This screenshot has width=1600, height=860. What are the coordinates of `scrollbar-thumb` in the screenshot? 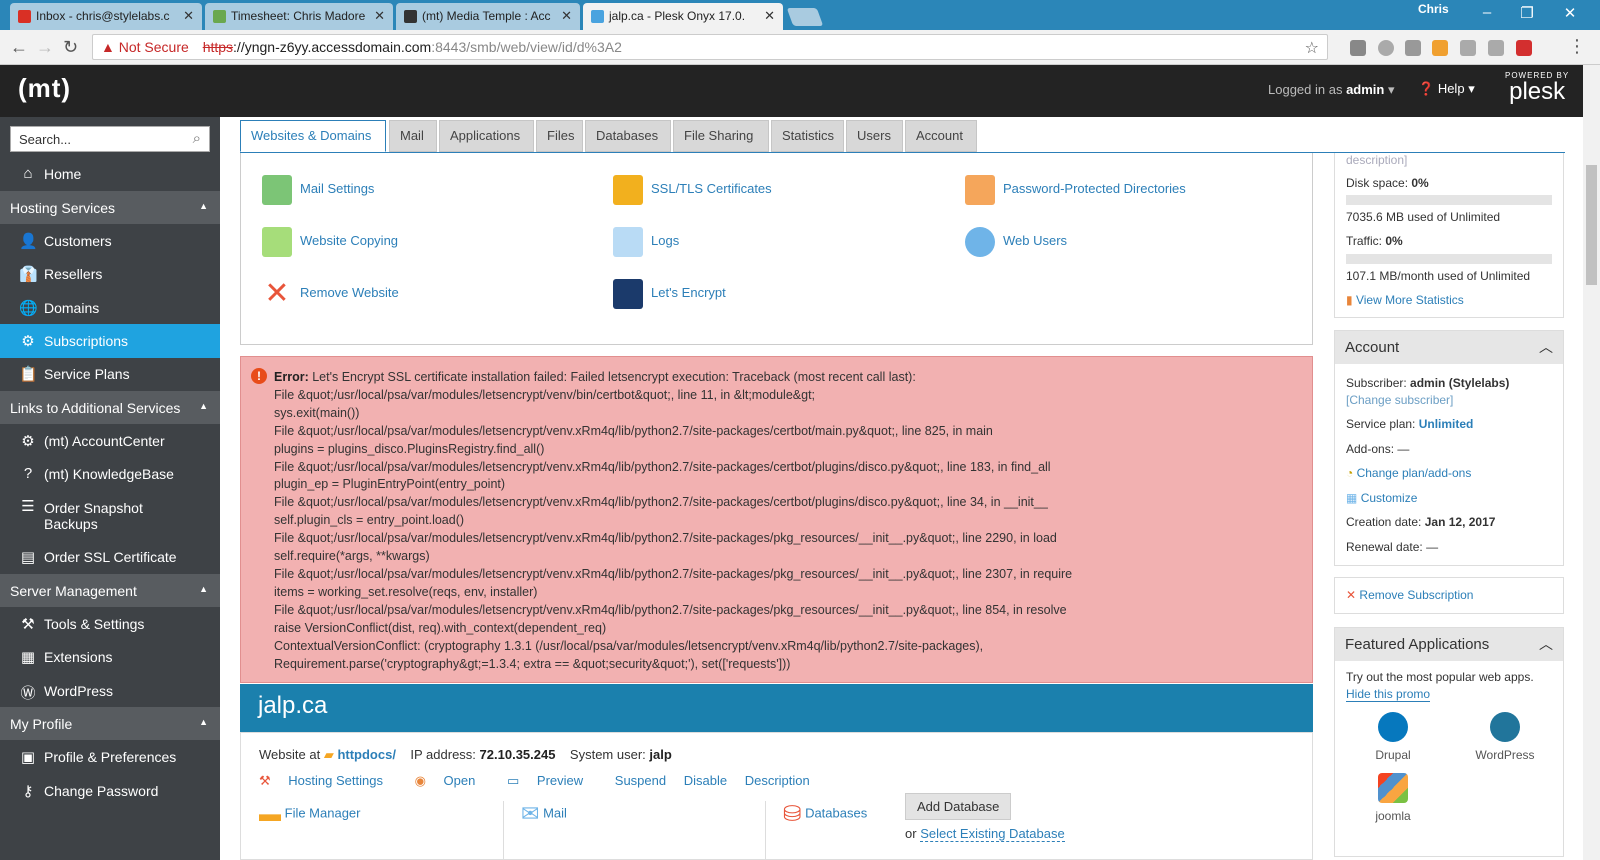 It's located at (1591, 225).